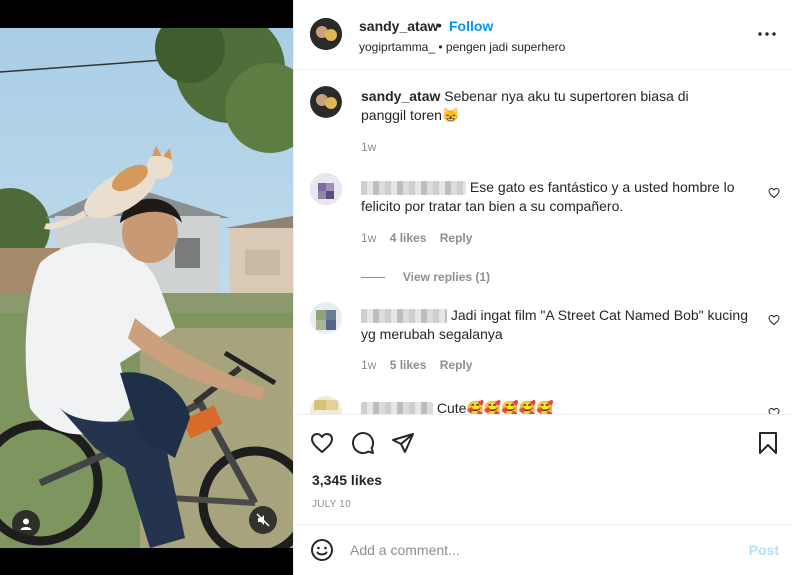  Describe the element at coordinates (397, 47) in the screenshot. I see `audio-user: yogiprtamma_` at that location.